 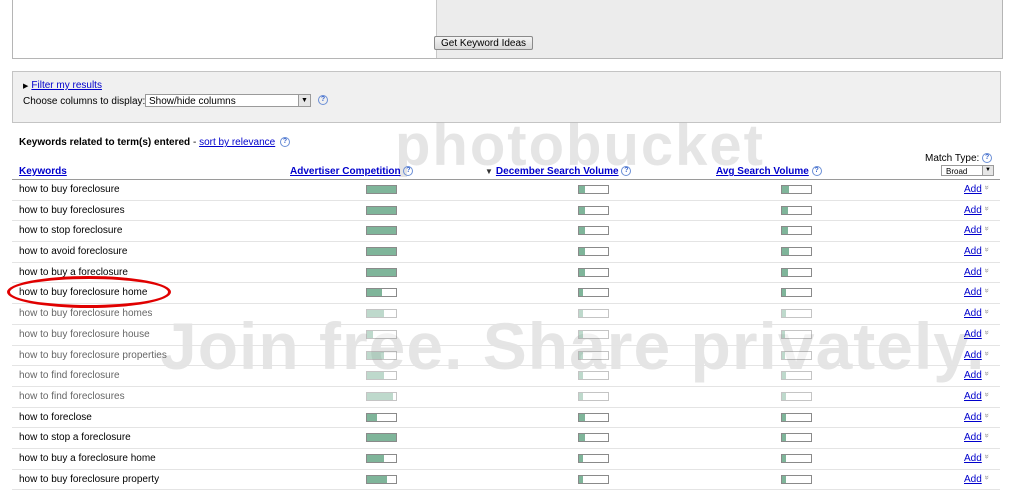 I want to click on get-keyword-ideas-button: Get Keyword Ideas, so click(x=484, y=43).